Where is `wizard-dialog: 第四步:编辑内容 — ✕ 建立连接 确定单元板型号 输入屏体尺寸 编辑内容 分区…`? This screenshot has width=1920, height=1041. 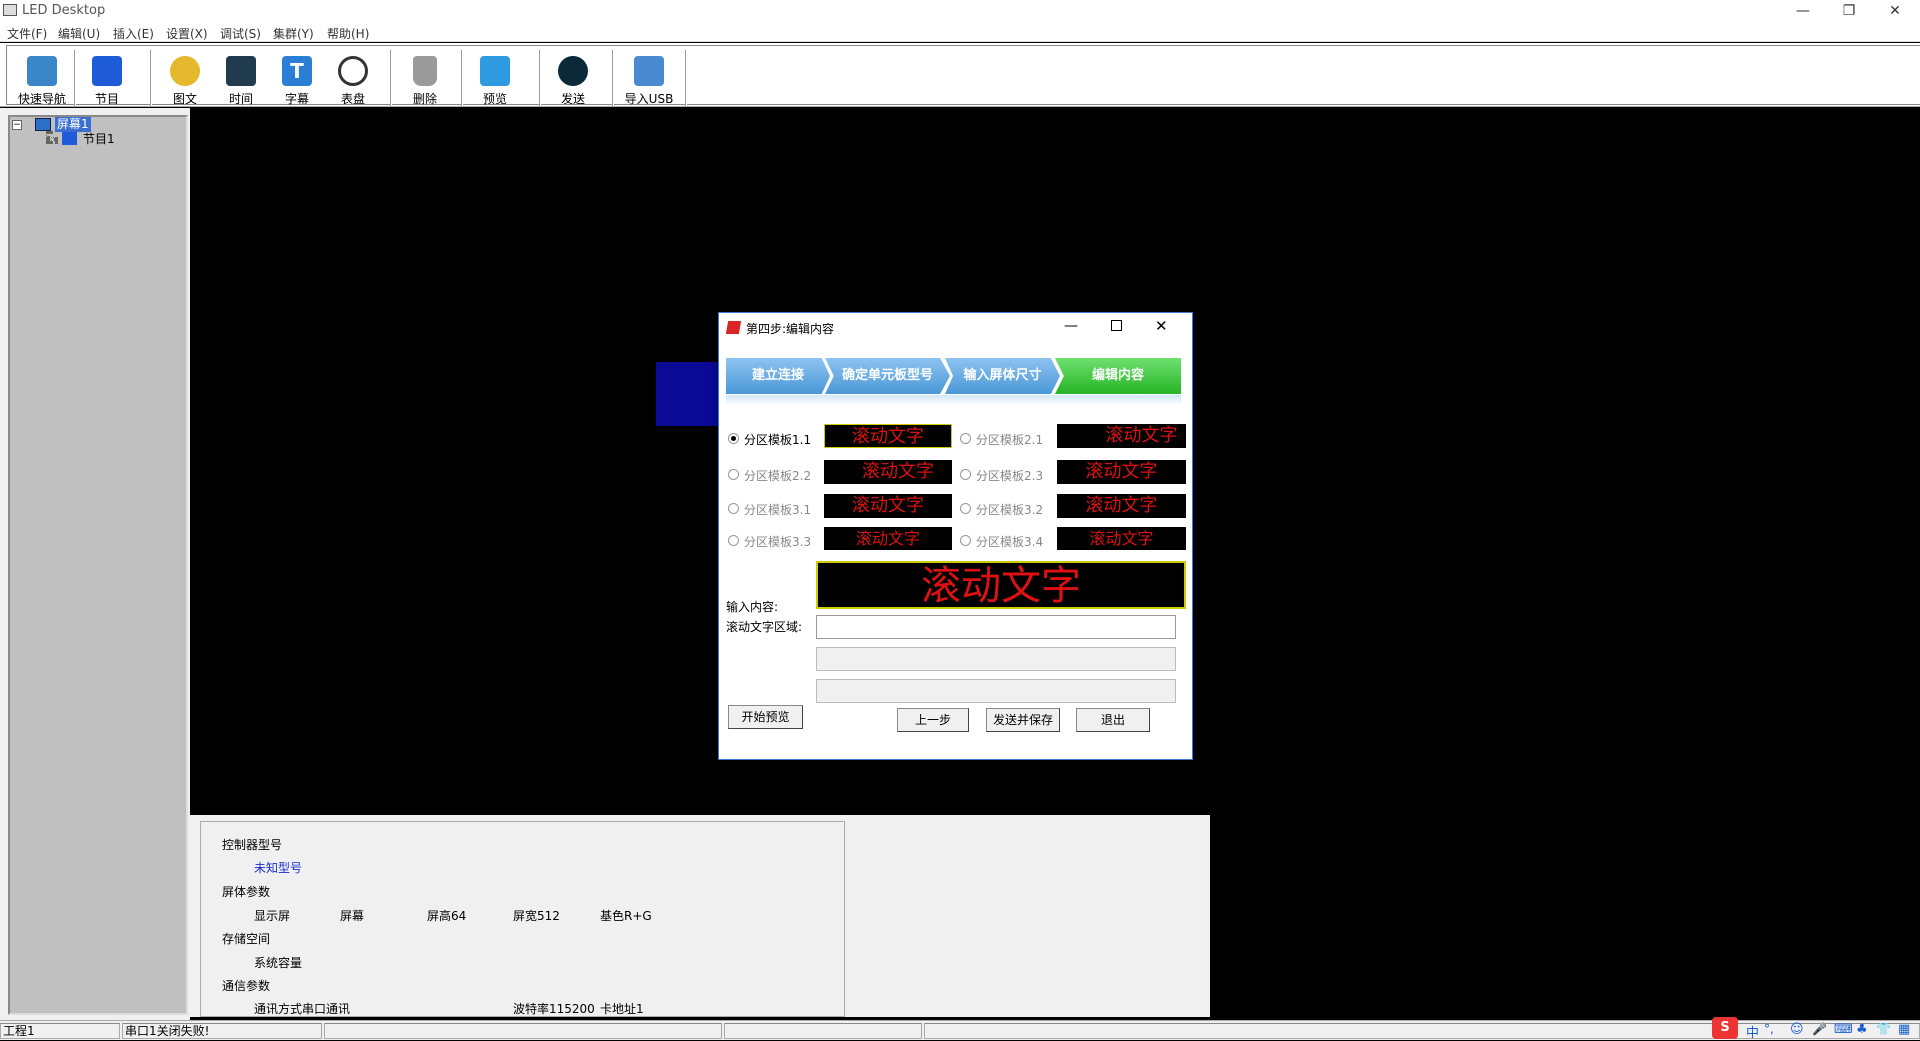
wizard-dialog: 第四步:编辑内容 — ✕ 建立连接 确定单元板型号 输入屏体尺寸 编辑内容 分区… is located at coordinates (955, 536).